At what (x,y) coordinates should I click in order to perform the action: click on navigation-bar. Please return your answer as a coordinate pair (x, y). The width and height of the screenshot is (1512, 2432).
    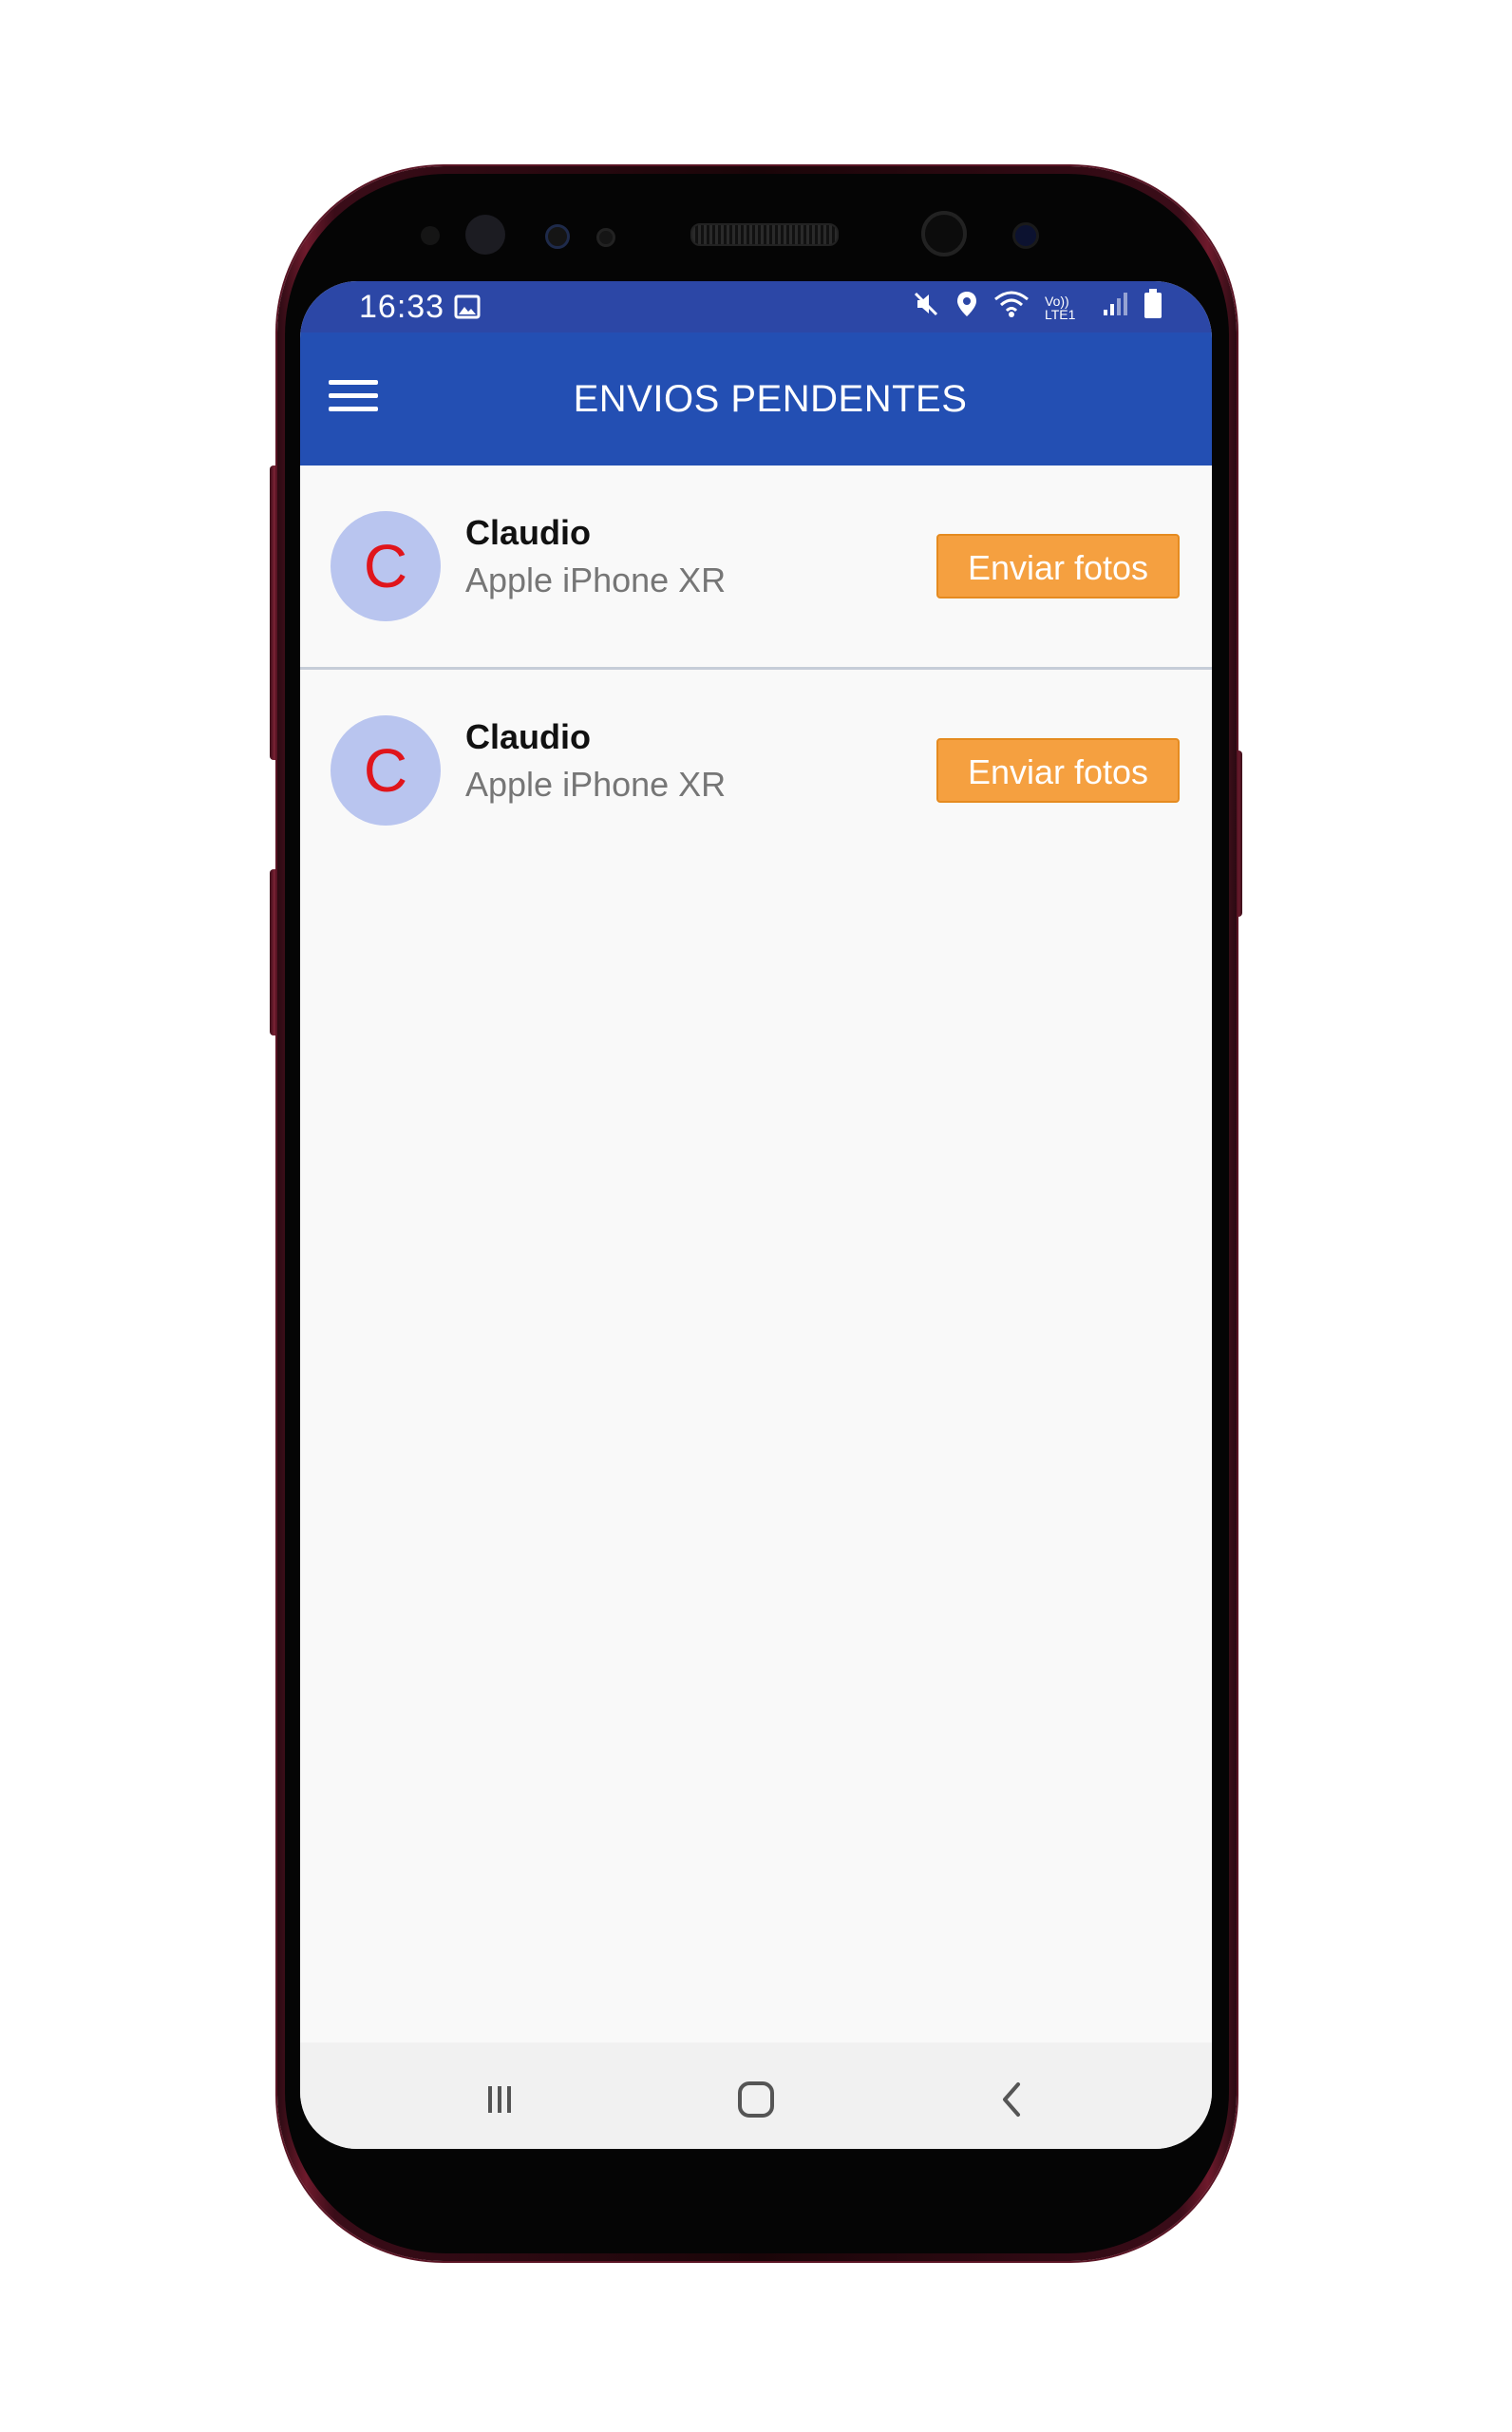
    Looking at the image, I should click on (756, 2095).